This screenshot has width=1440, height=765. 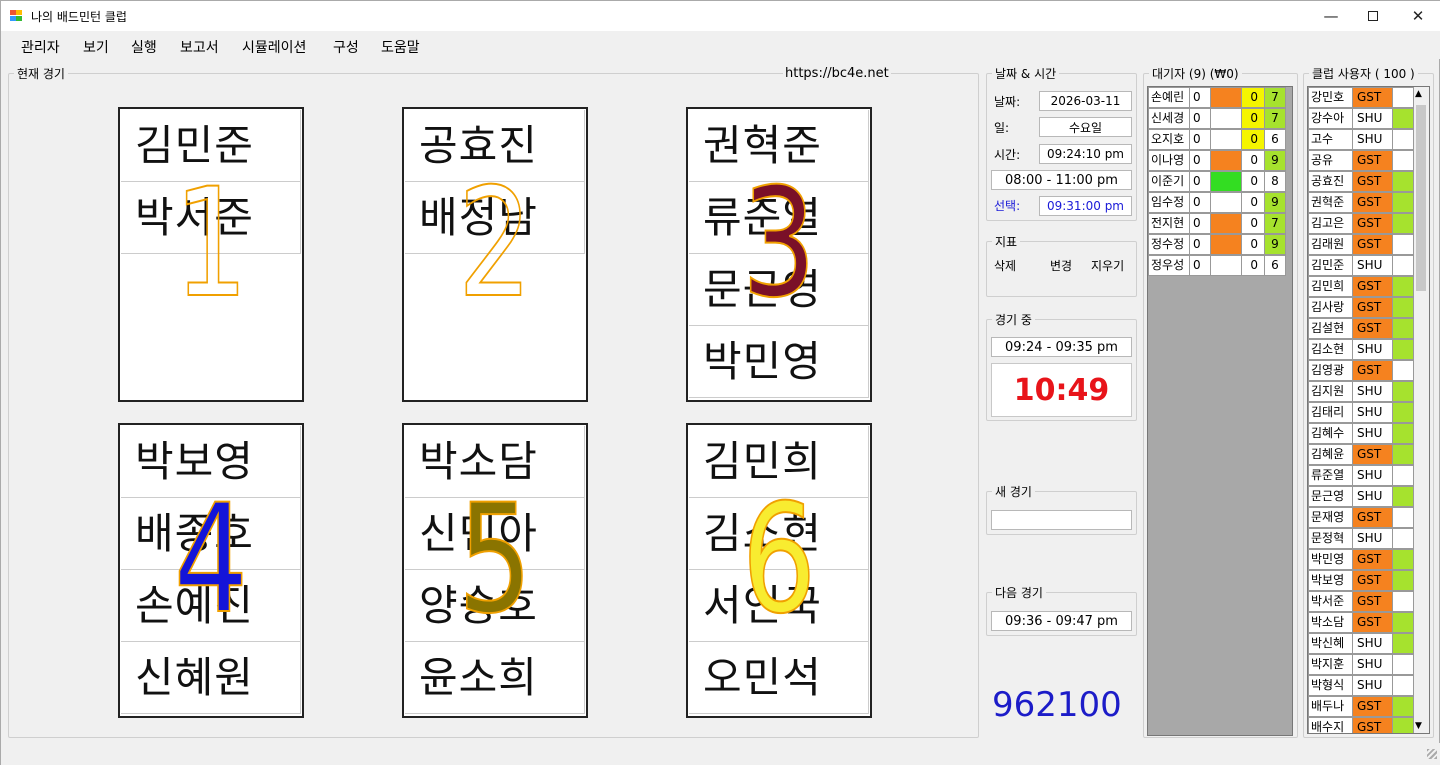 What do you see at coordinates (144, 47) in the screenshot?
I see `menu-run: 실행` at bounding box center [144, 47].